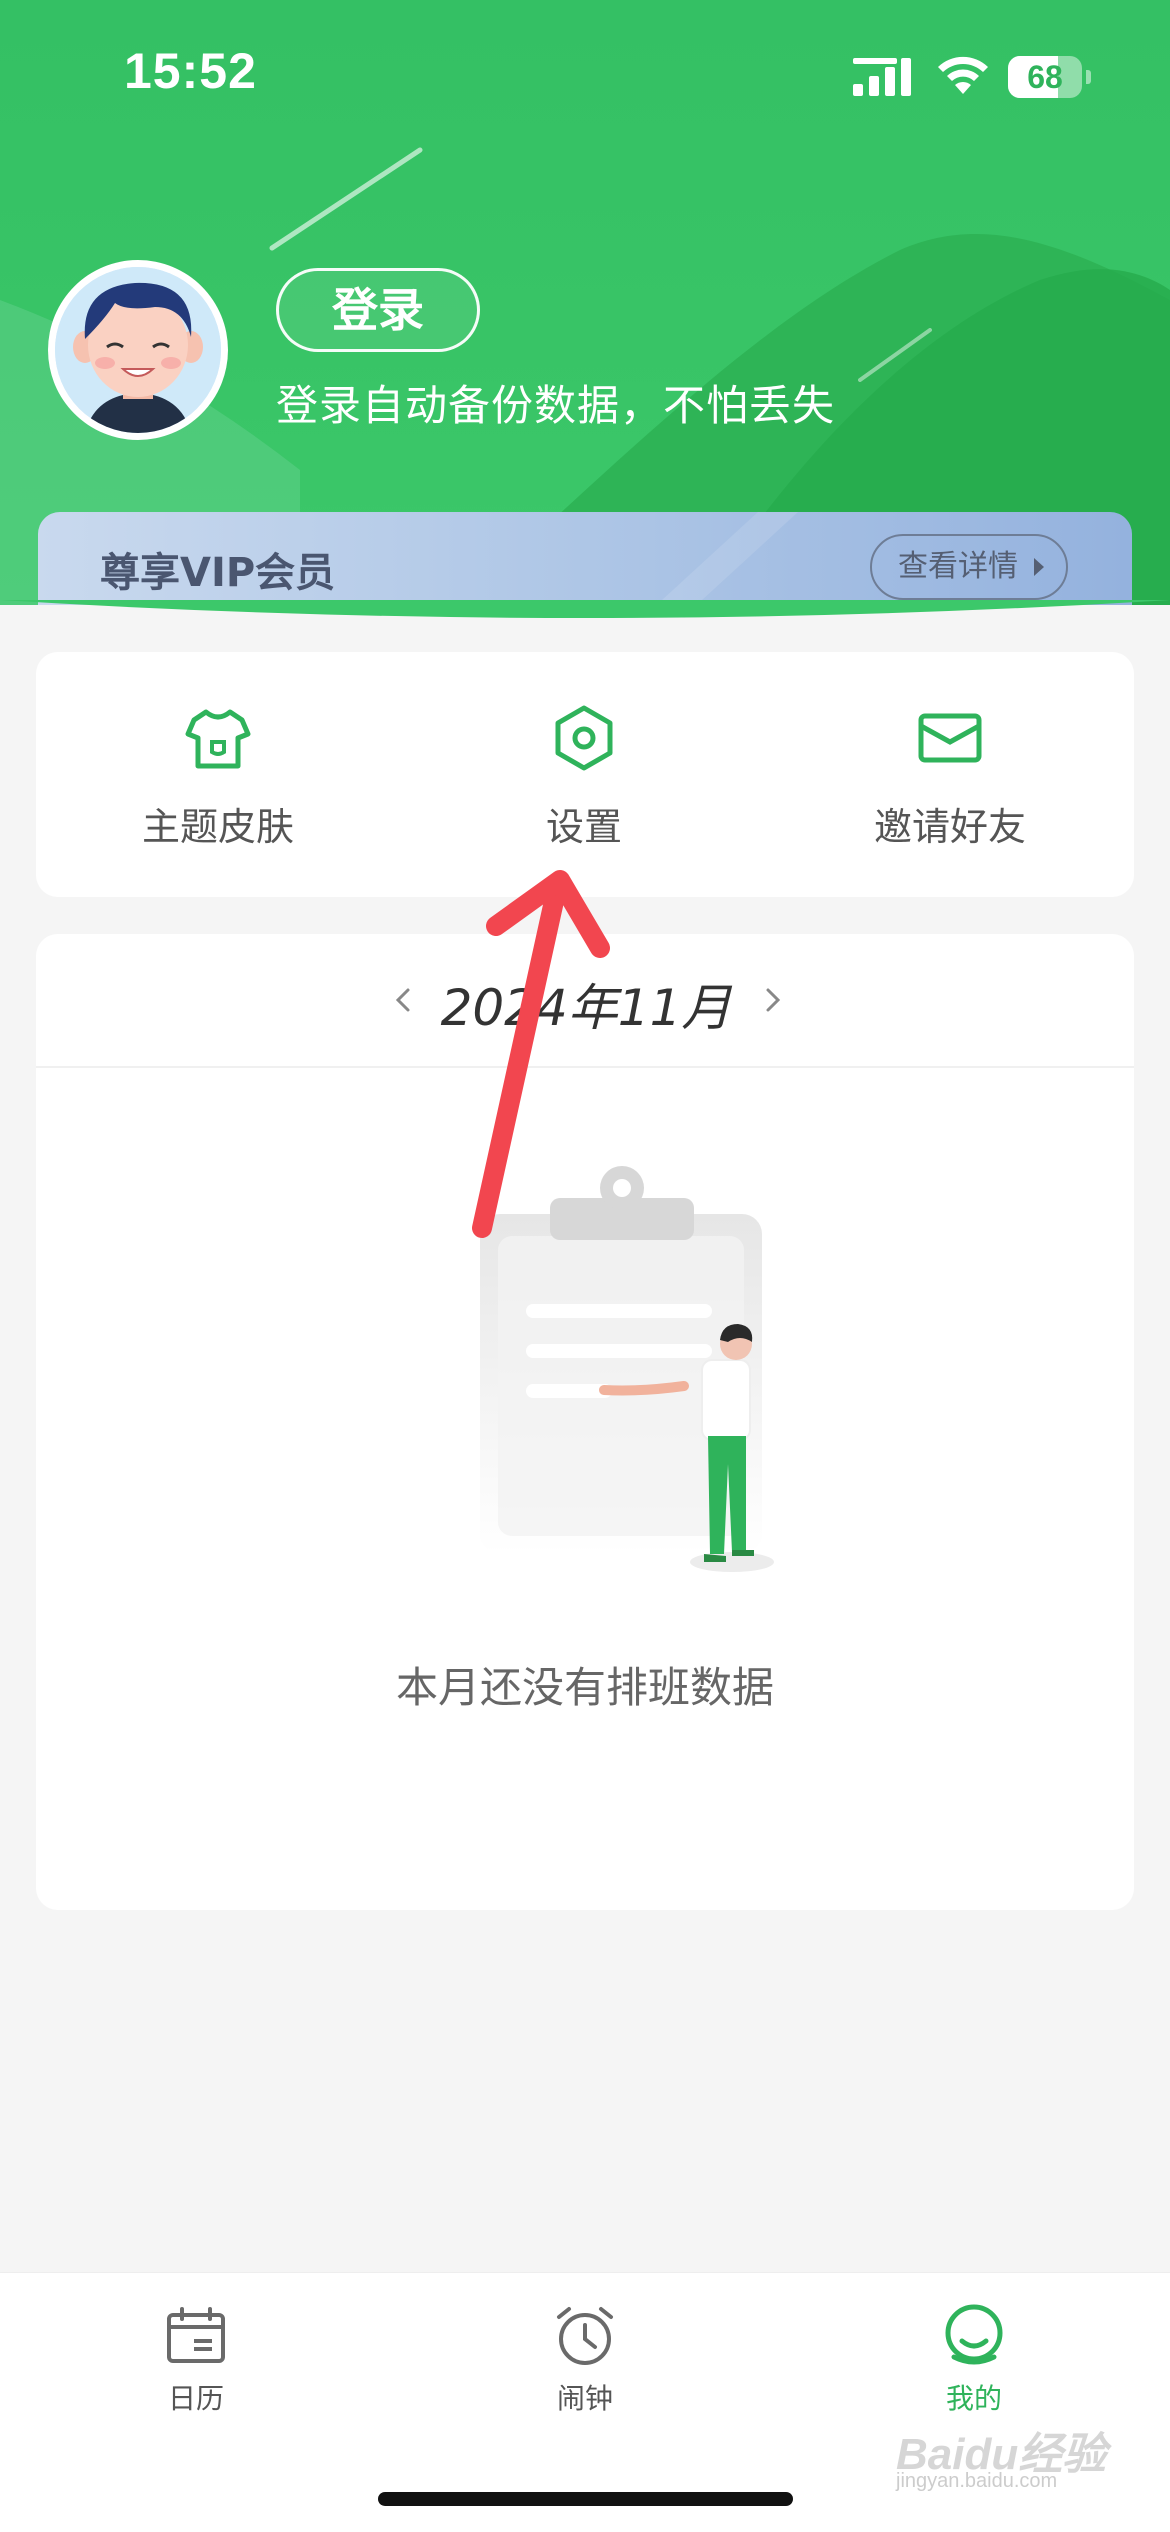  Describe the element at coordinates (585, 2368) in the screenshot. I see `tab-alarm: 闹钟` at that location.